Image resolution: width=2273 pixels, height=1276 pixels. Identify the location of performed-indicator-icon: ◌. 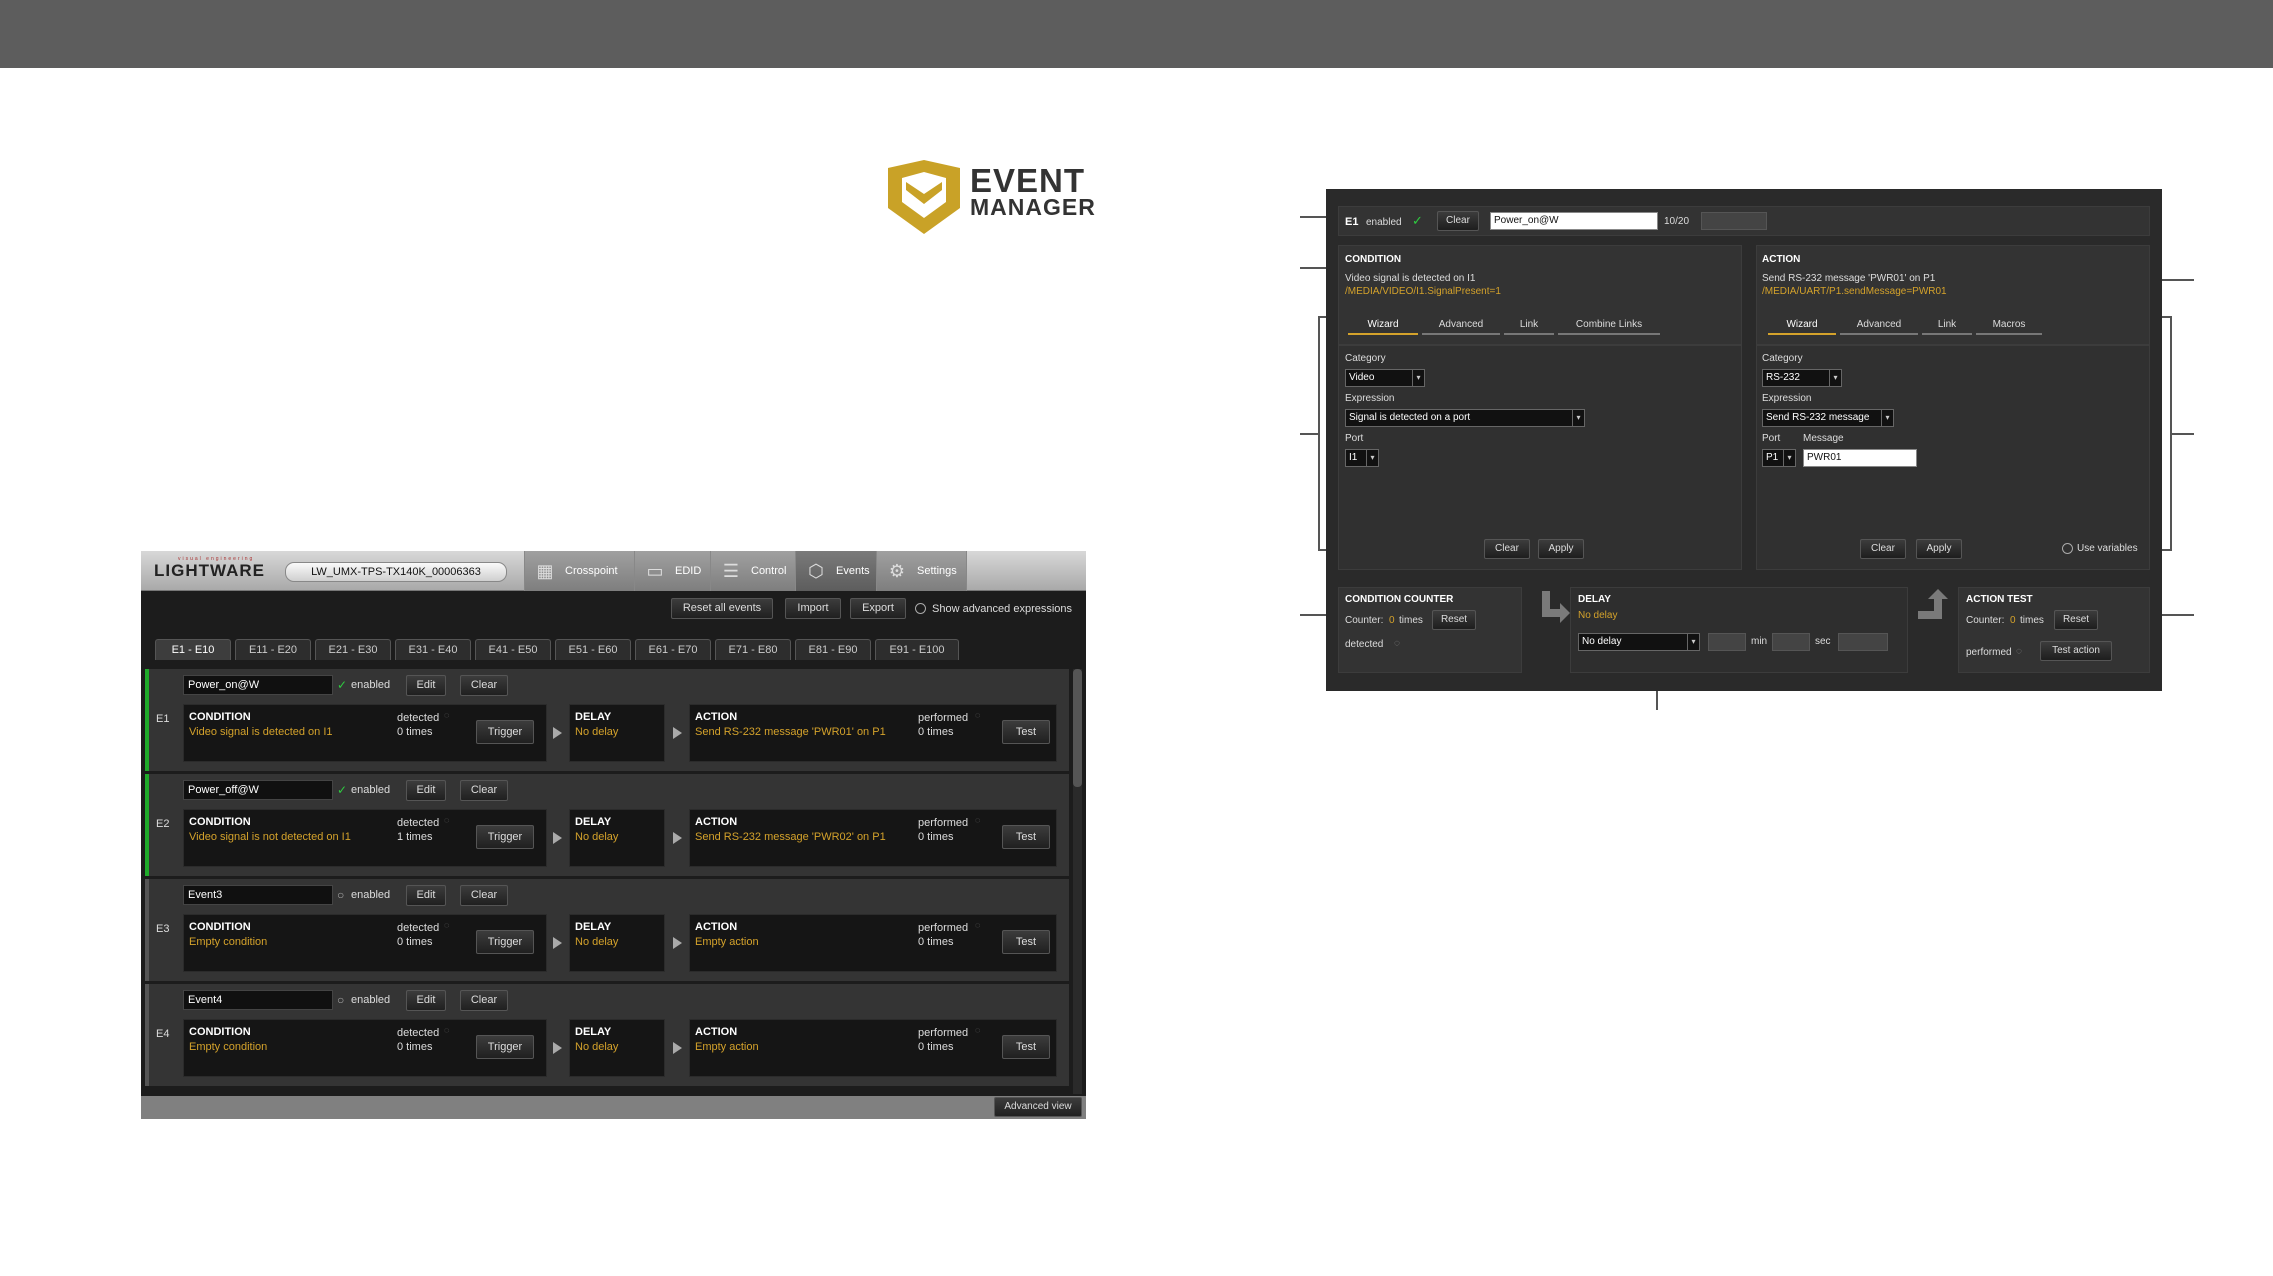
(2019, 651).